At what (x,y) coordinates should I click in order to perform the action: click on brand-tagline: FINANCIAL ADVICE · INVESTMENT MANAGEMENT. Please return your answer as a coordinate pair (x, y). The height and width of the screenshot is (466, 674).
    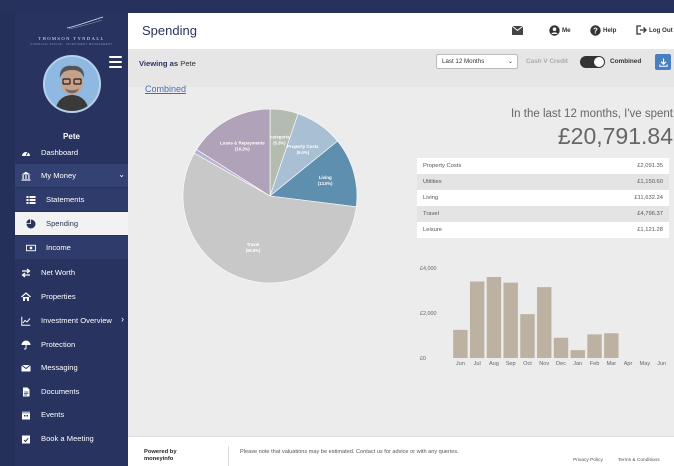
    Looking at the image, I should click on (71, 44).